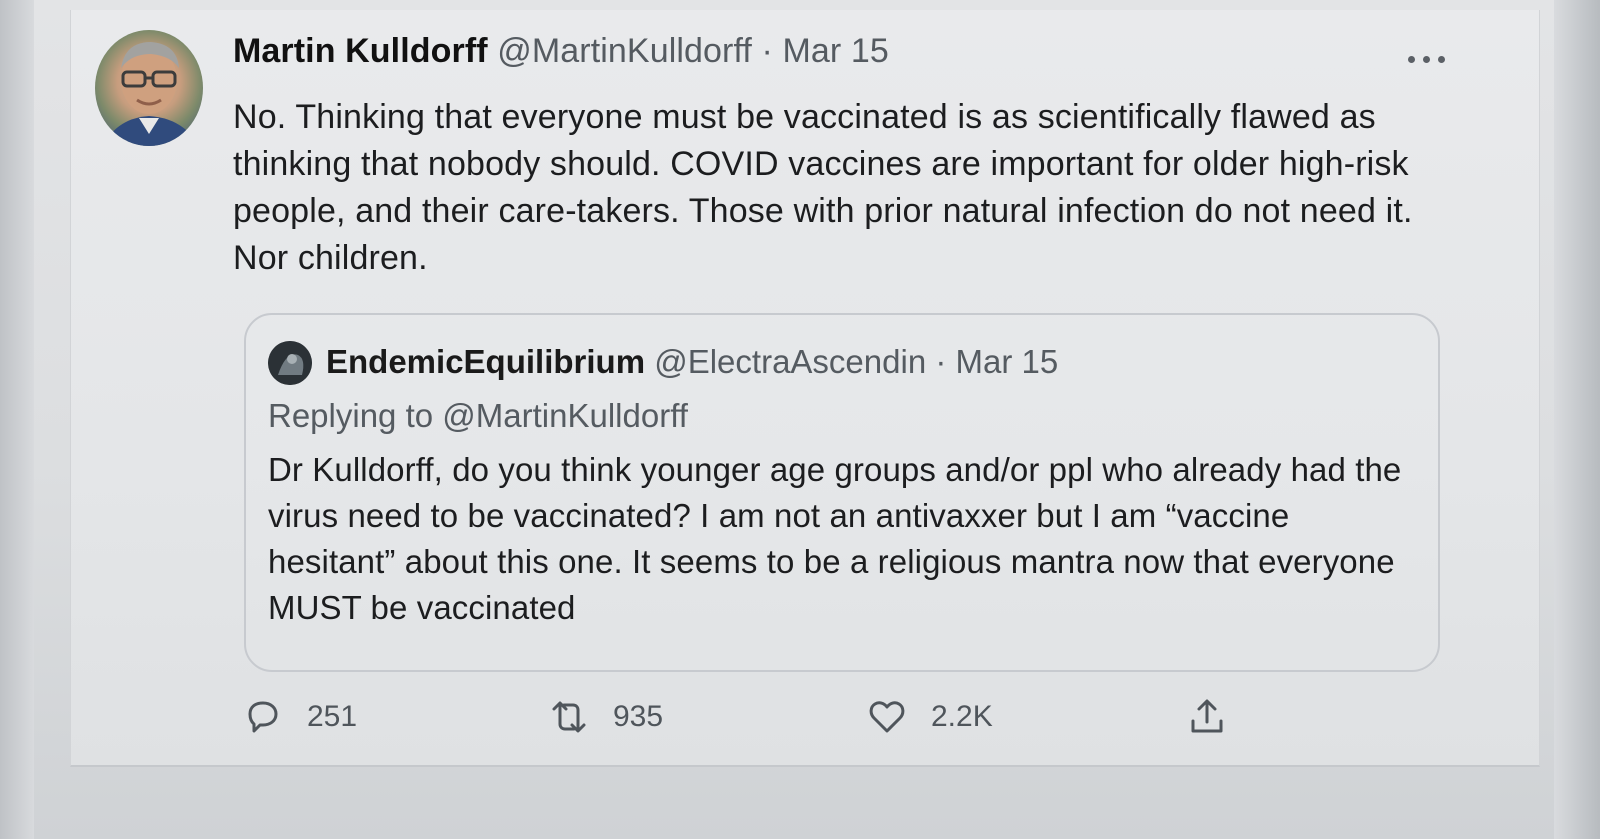 The image size is (1600, 839). Describe the element at coordinates (1430, 58) in the screenshot. I see `more-horizontal-icon` at that location.